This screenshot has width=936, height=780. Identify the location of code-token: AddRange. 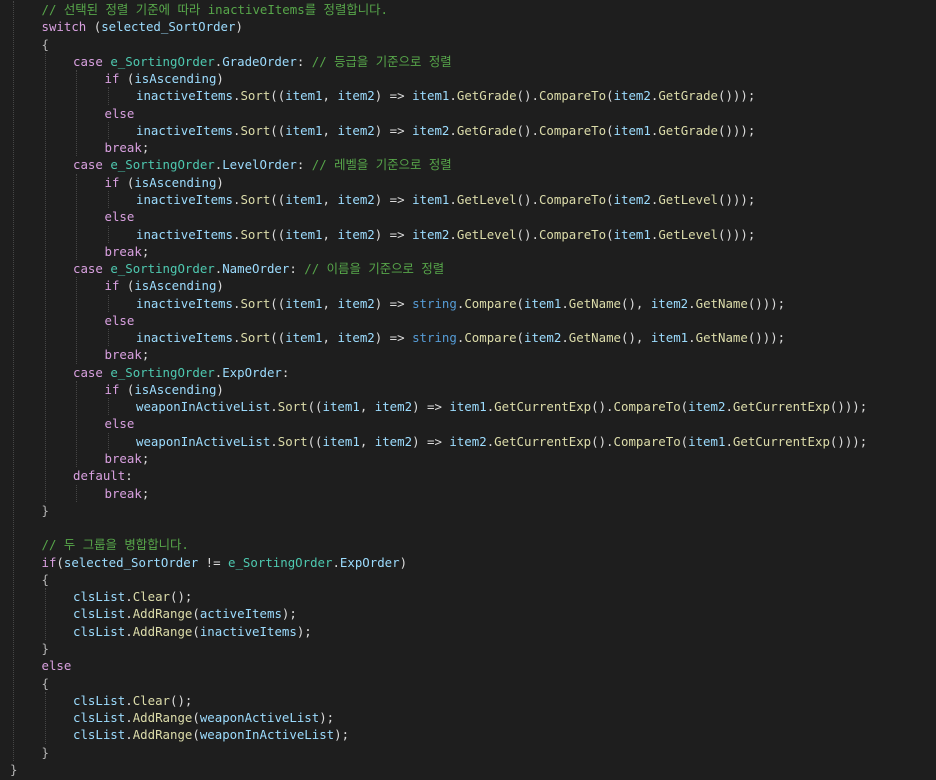
(162, 614).